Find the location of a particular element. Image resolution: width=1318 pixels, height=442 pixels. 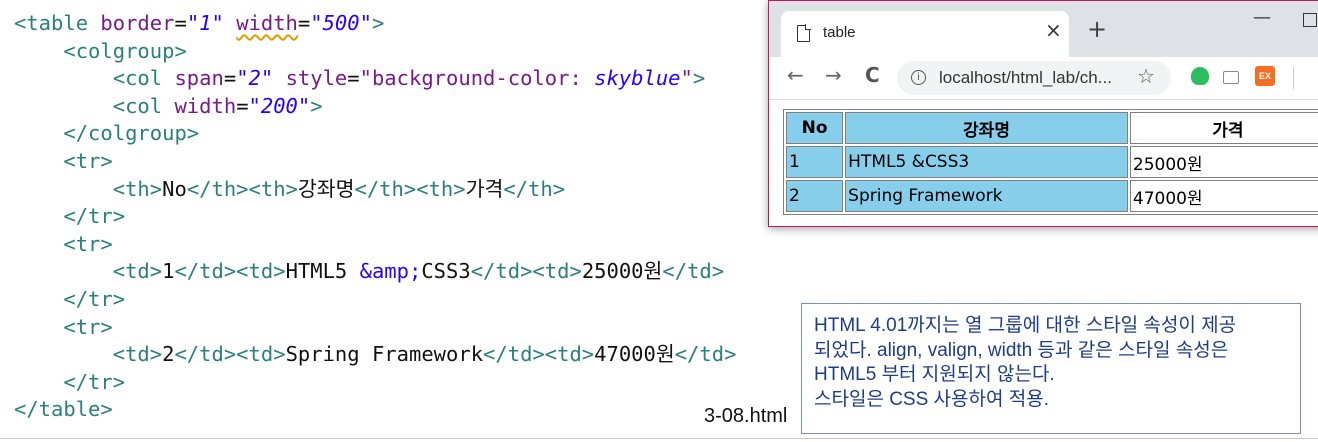

close-tab-icon: × is located at coordinates (1053, 30).